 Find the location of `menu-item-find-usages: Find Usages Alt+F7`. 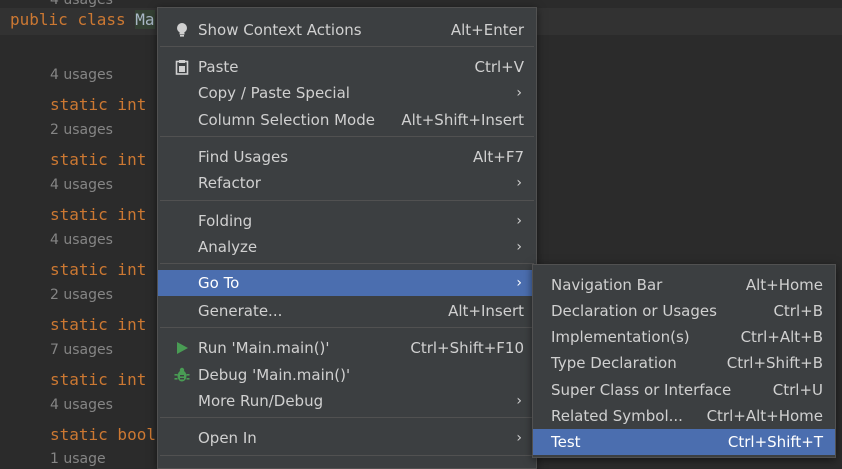

menu-item-find-usages: Find Usages Alt+F7 is located at coordinates (347, 157).